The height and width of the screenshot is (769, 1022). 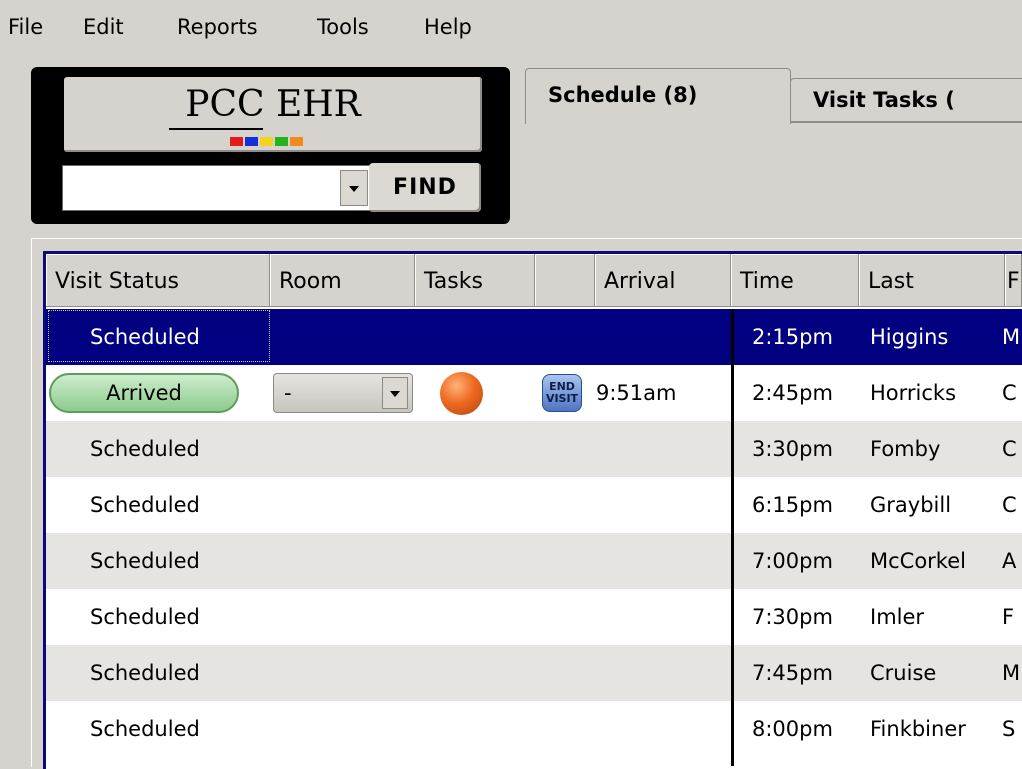 I want to click on visit-time: 6:15pm, so click(x=792, y=505).